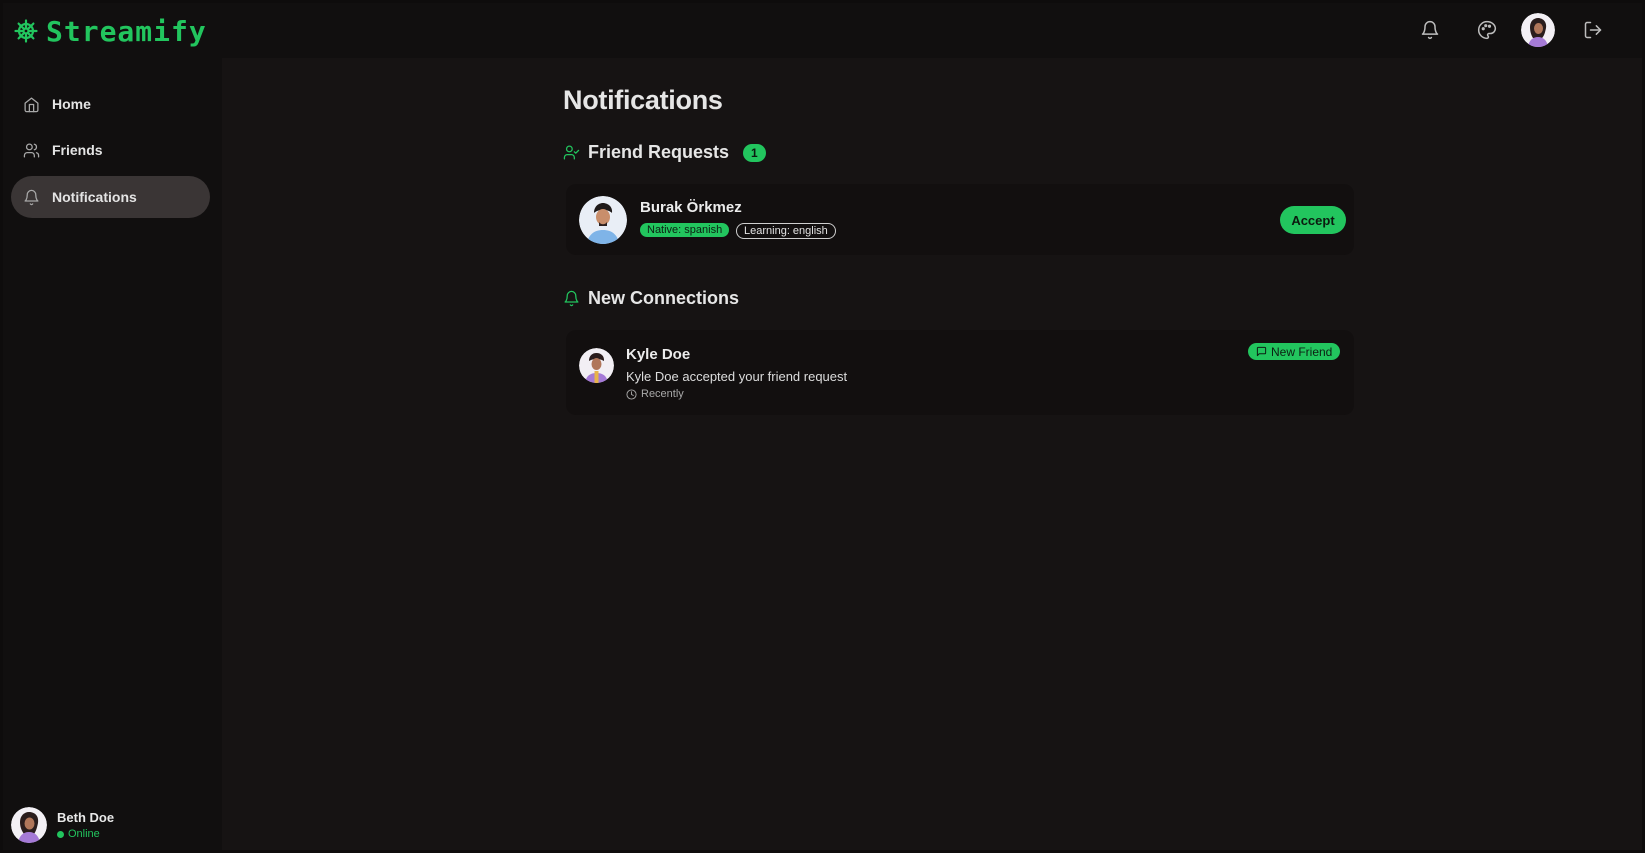 This screenshot has height=853, width=1645. Describe the element at coordinates (31, 104) in the screenshot. I see `home-icon` at that location.